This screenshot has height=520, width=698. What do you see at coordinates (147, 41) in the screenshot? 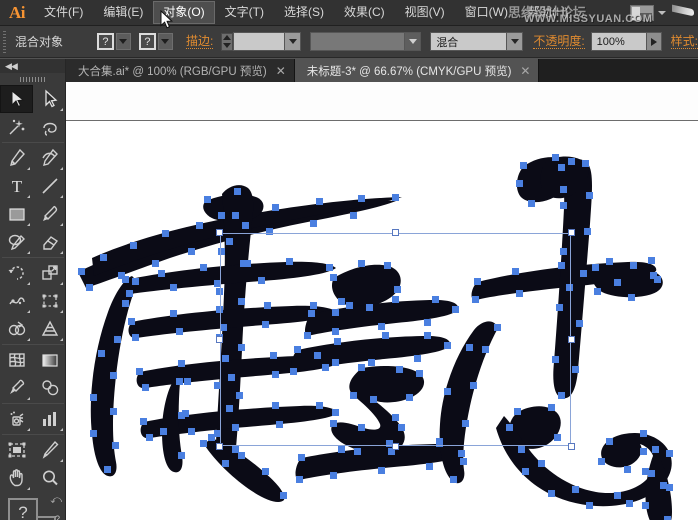
I see `stroke-swatch: ?` at bounding box center [147, 41].